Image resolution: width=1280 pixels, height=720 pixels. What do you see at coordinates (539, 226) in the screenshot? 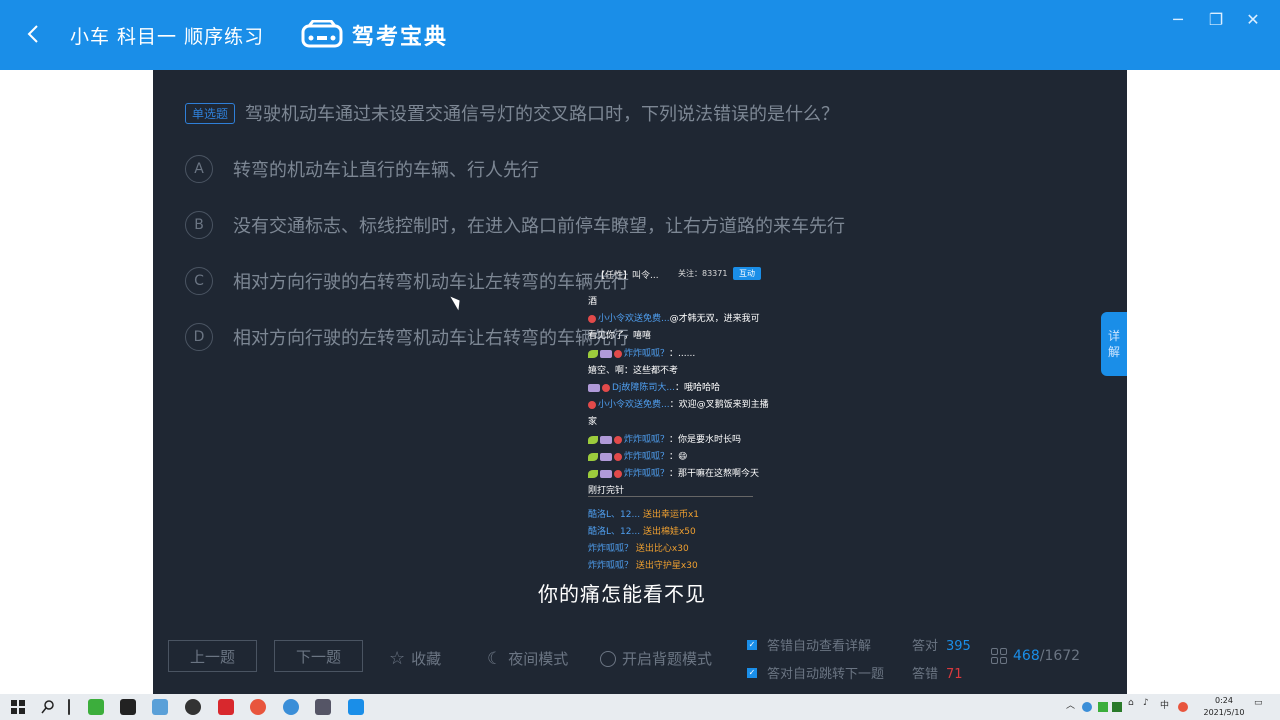
I see `option-text: 没有交通标志、标线控制时，在进入路口前停车瞭望，让右方道路的来车先行` at bounding box center [539, 226].